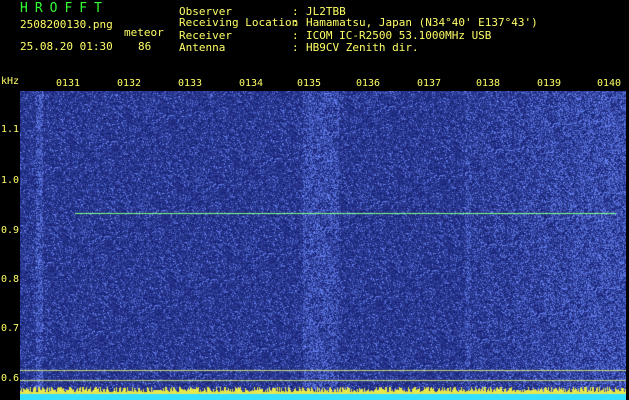 This screenshot has height=400, width=629. I want to click on x-tick-0137: 0137, so click(429, 83).